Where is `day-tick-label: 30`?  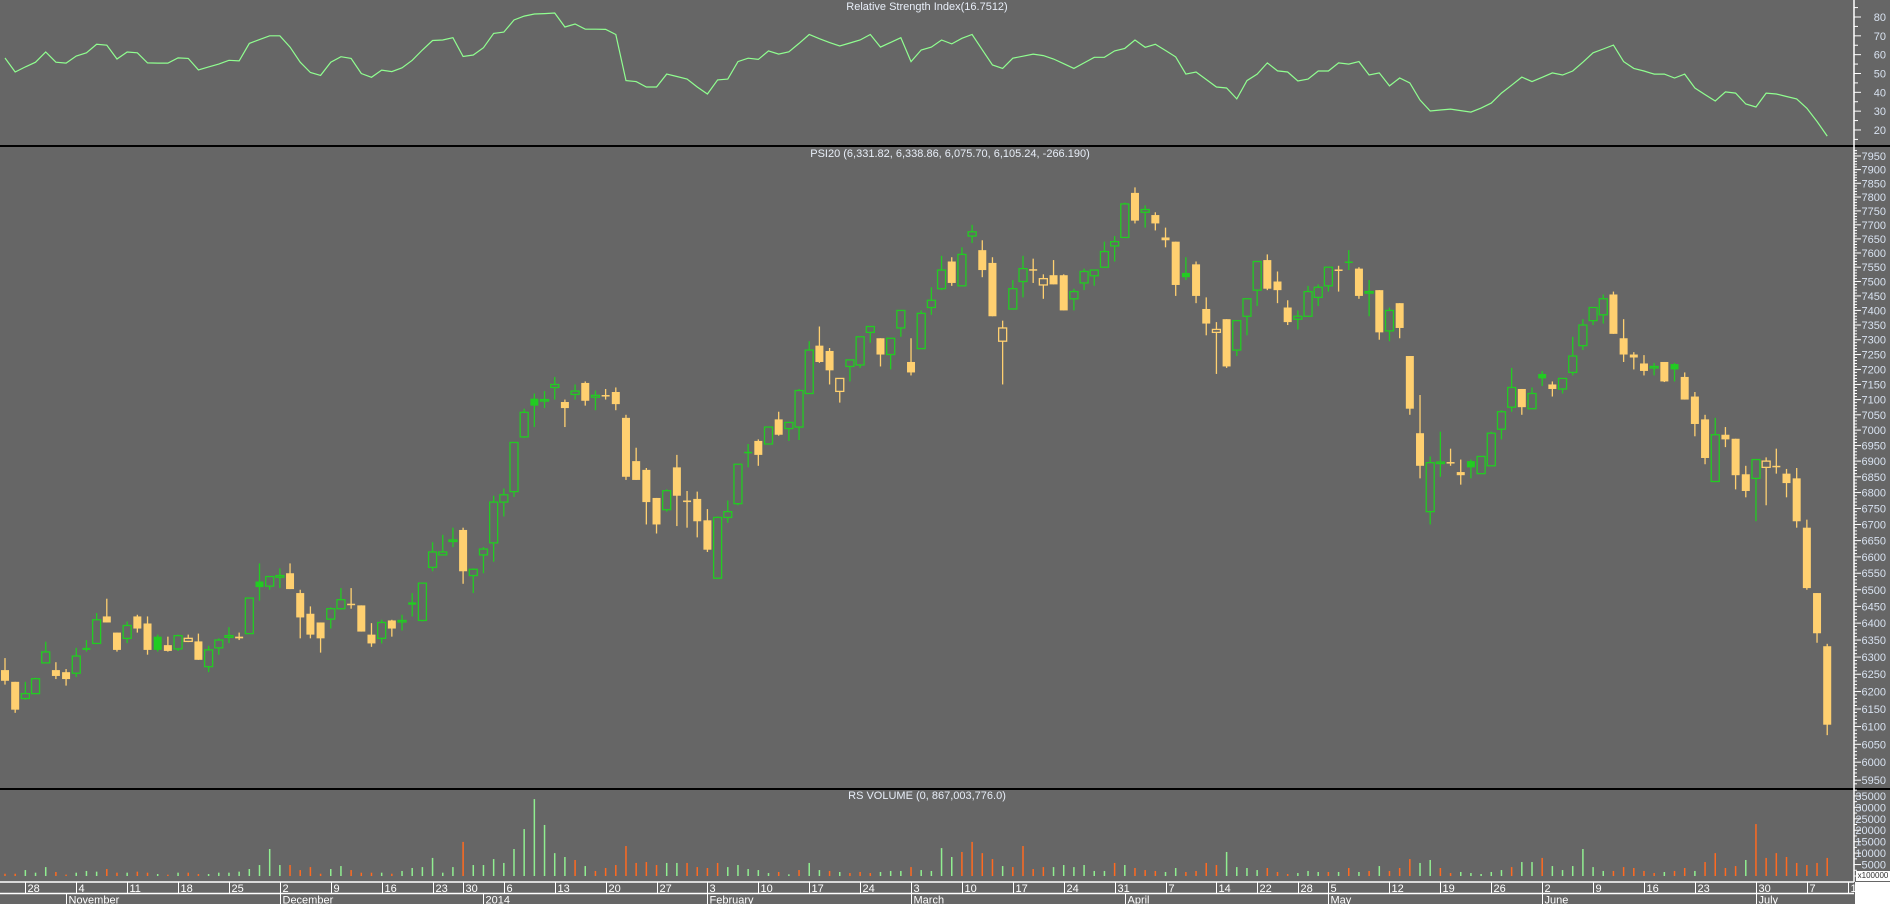 day-tick-label: 30 is located at coordinates (472, 889).